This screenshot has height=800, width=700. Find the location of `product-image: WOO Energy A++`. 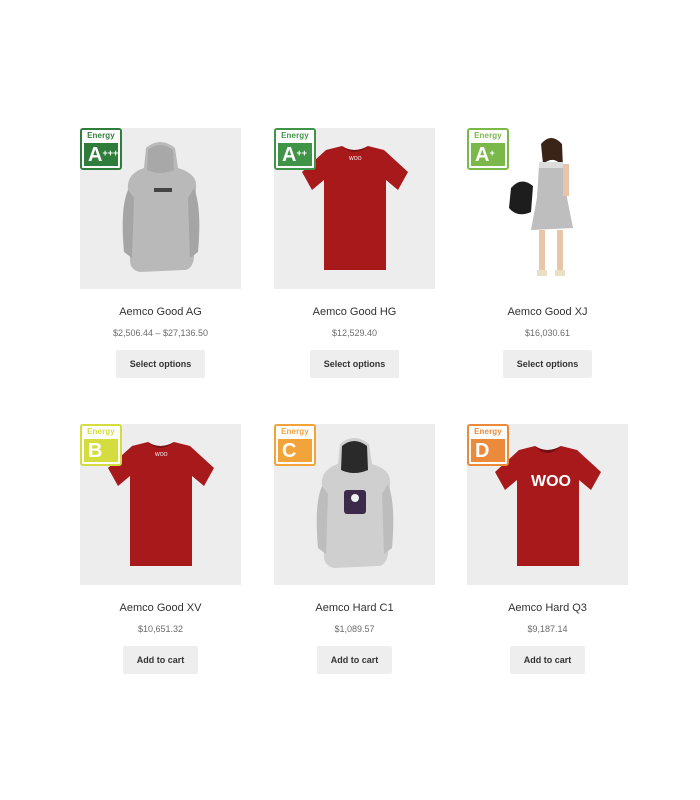

product-image: WOO Energy A++ is located at coordinates (354, 208).